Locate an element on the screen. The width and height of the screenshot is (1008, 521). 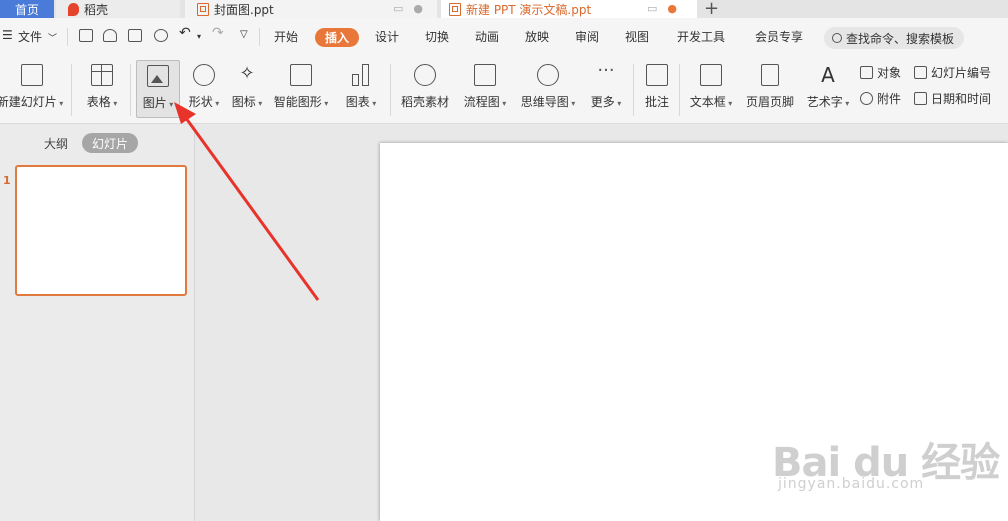
smartart-icon is located at coordinates (301, 75).